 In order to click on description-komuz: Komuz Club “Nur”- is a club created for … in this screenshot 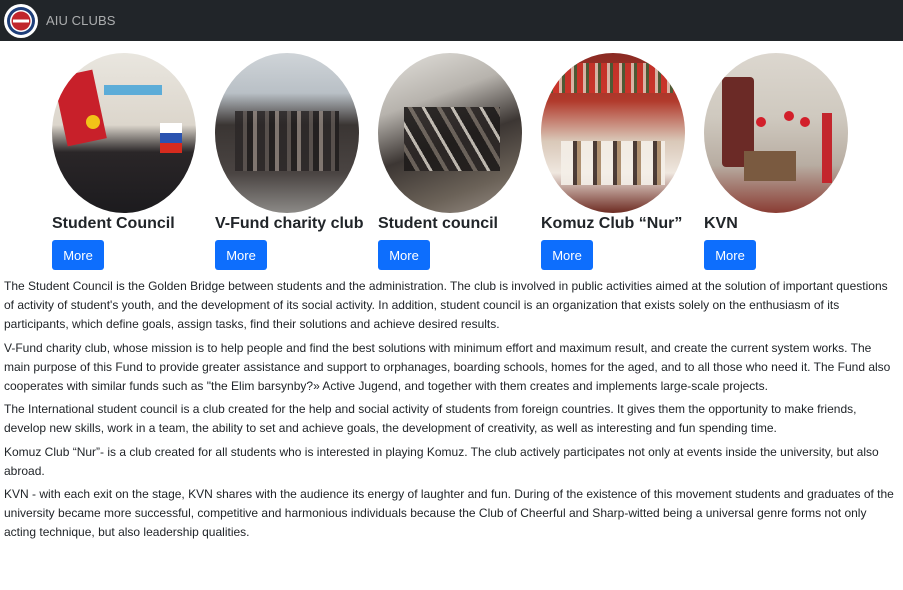, I will do `click(441, 461)`.